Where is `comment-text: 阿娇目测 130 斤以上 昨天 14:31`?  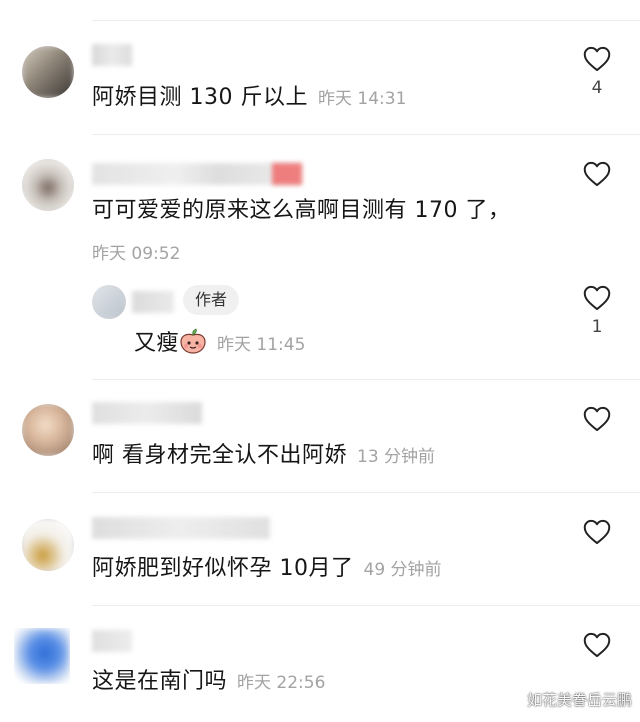 comment-text: 阿娇目测 130 斤以上 昨天 14:31 is located at coordinates (249, 97).